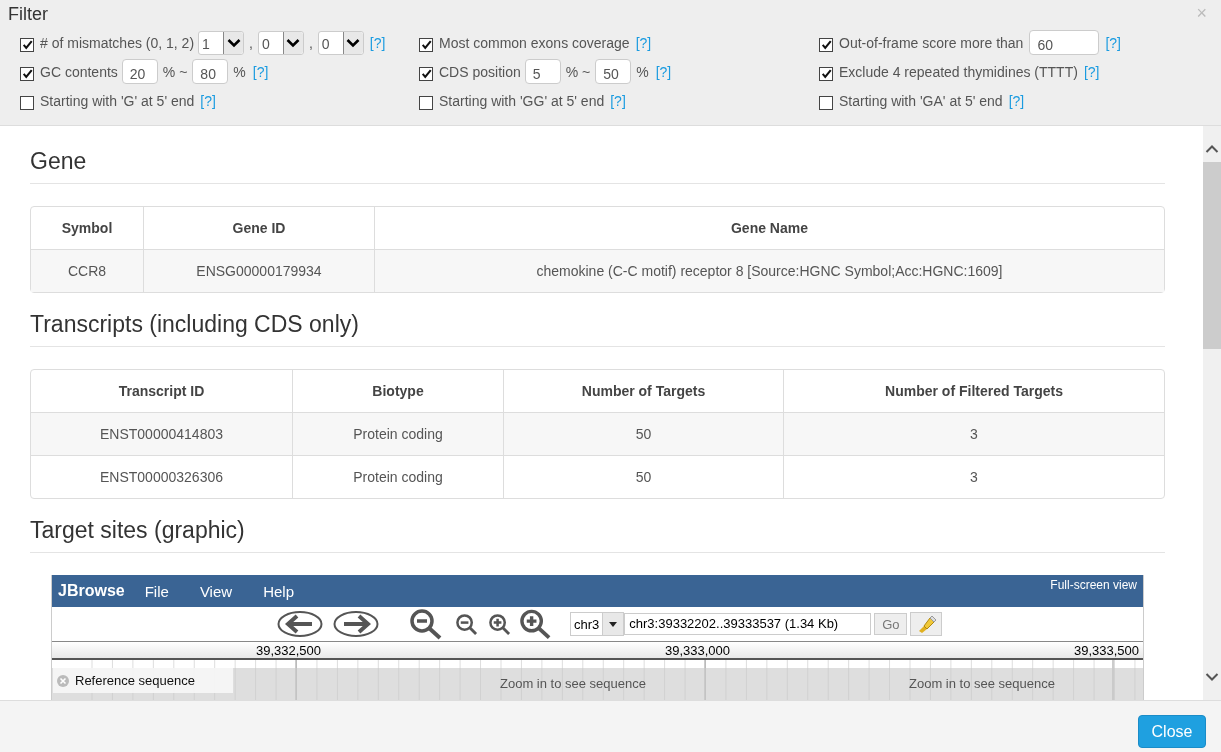 The height and width of the screenshot is (752, 1221). What do you see at coordinates (698, 650) in the screenshot?
I see `ruler-label: 39,333,000` at bounding box center [698, 650].